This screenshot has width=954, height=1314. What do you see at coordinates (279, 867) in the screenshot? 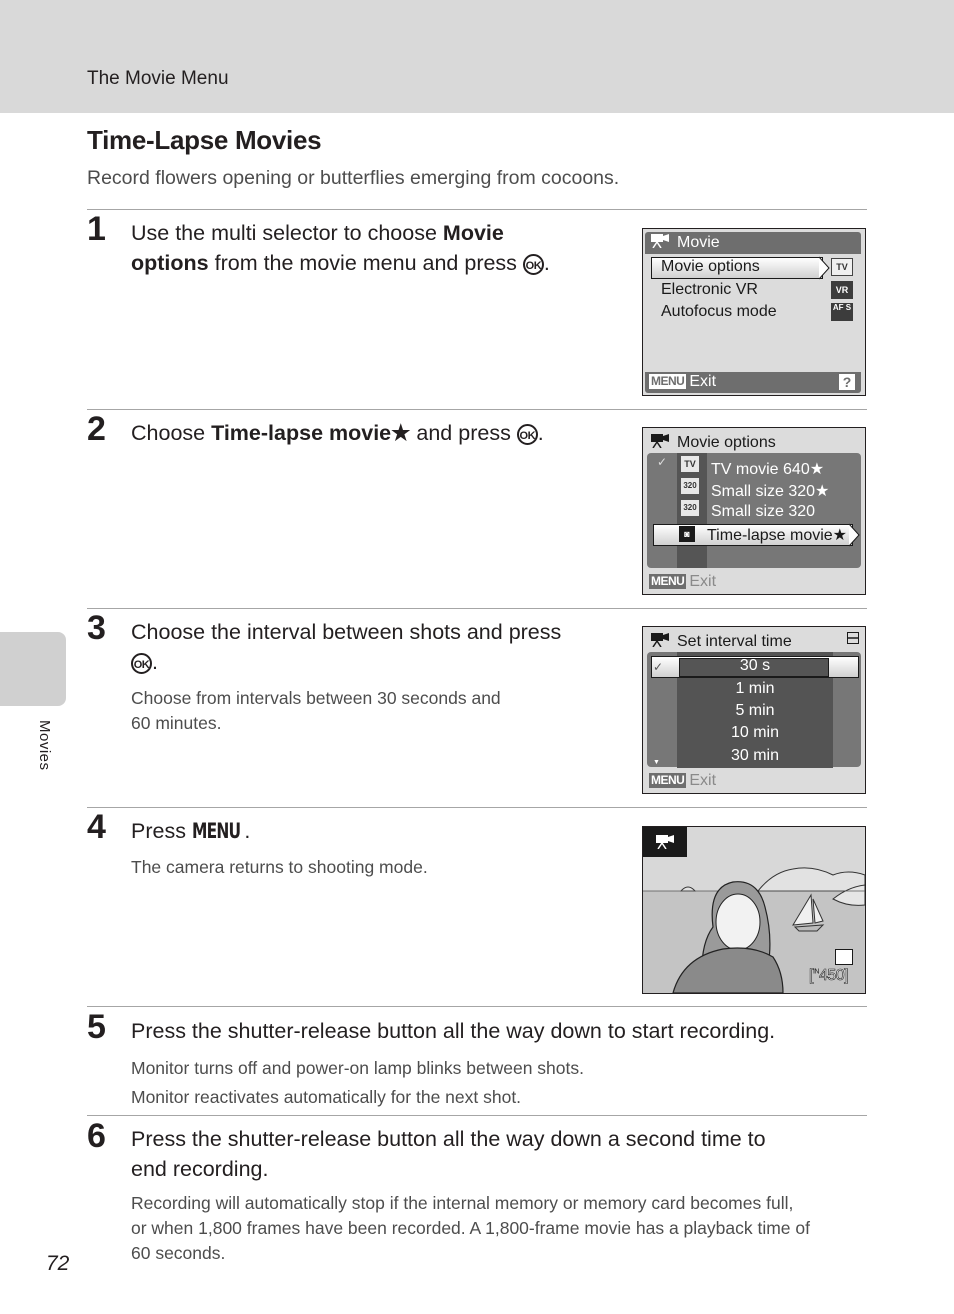
I see `step-note: The camera returns to shooting mode.` at bounding box center [279, 867].